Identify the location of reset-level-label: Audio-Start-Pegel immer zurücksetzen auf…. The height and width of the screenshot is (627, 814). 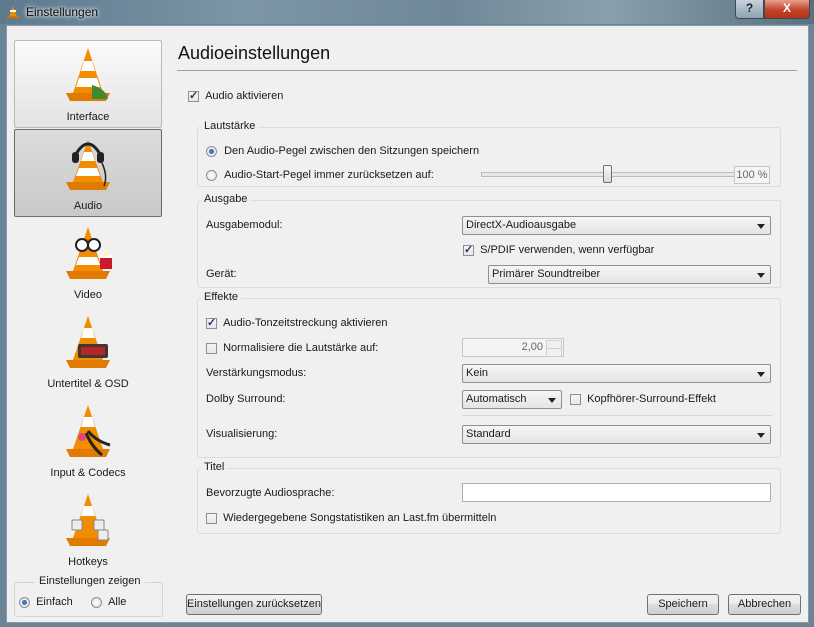
(329, 175).